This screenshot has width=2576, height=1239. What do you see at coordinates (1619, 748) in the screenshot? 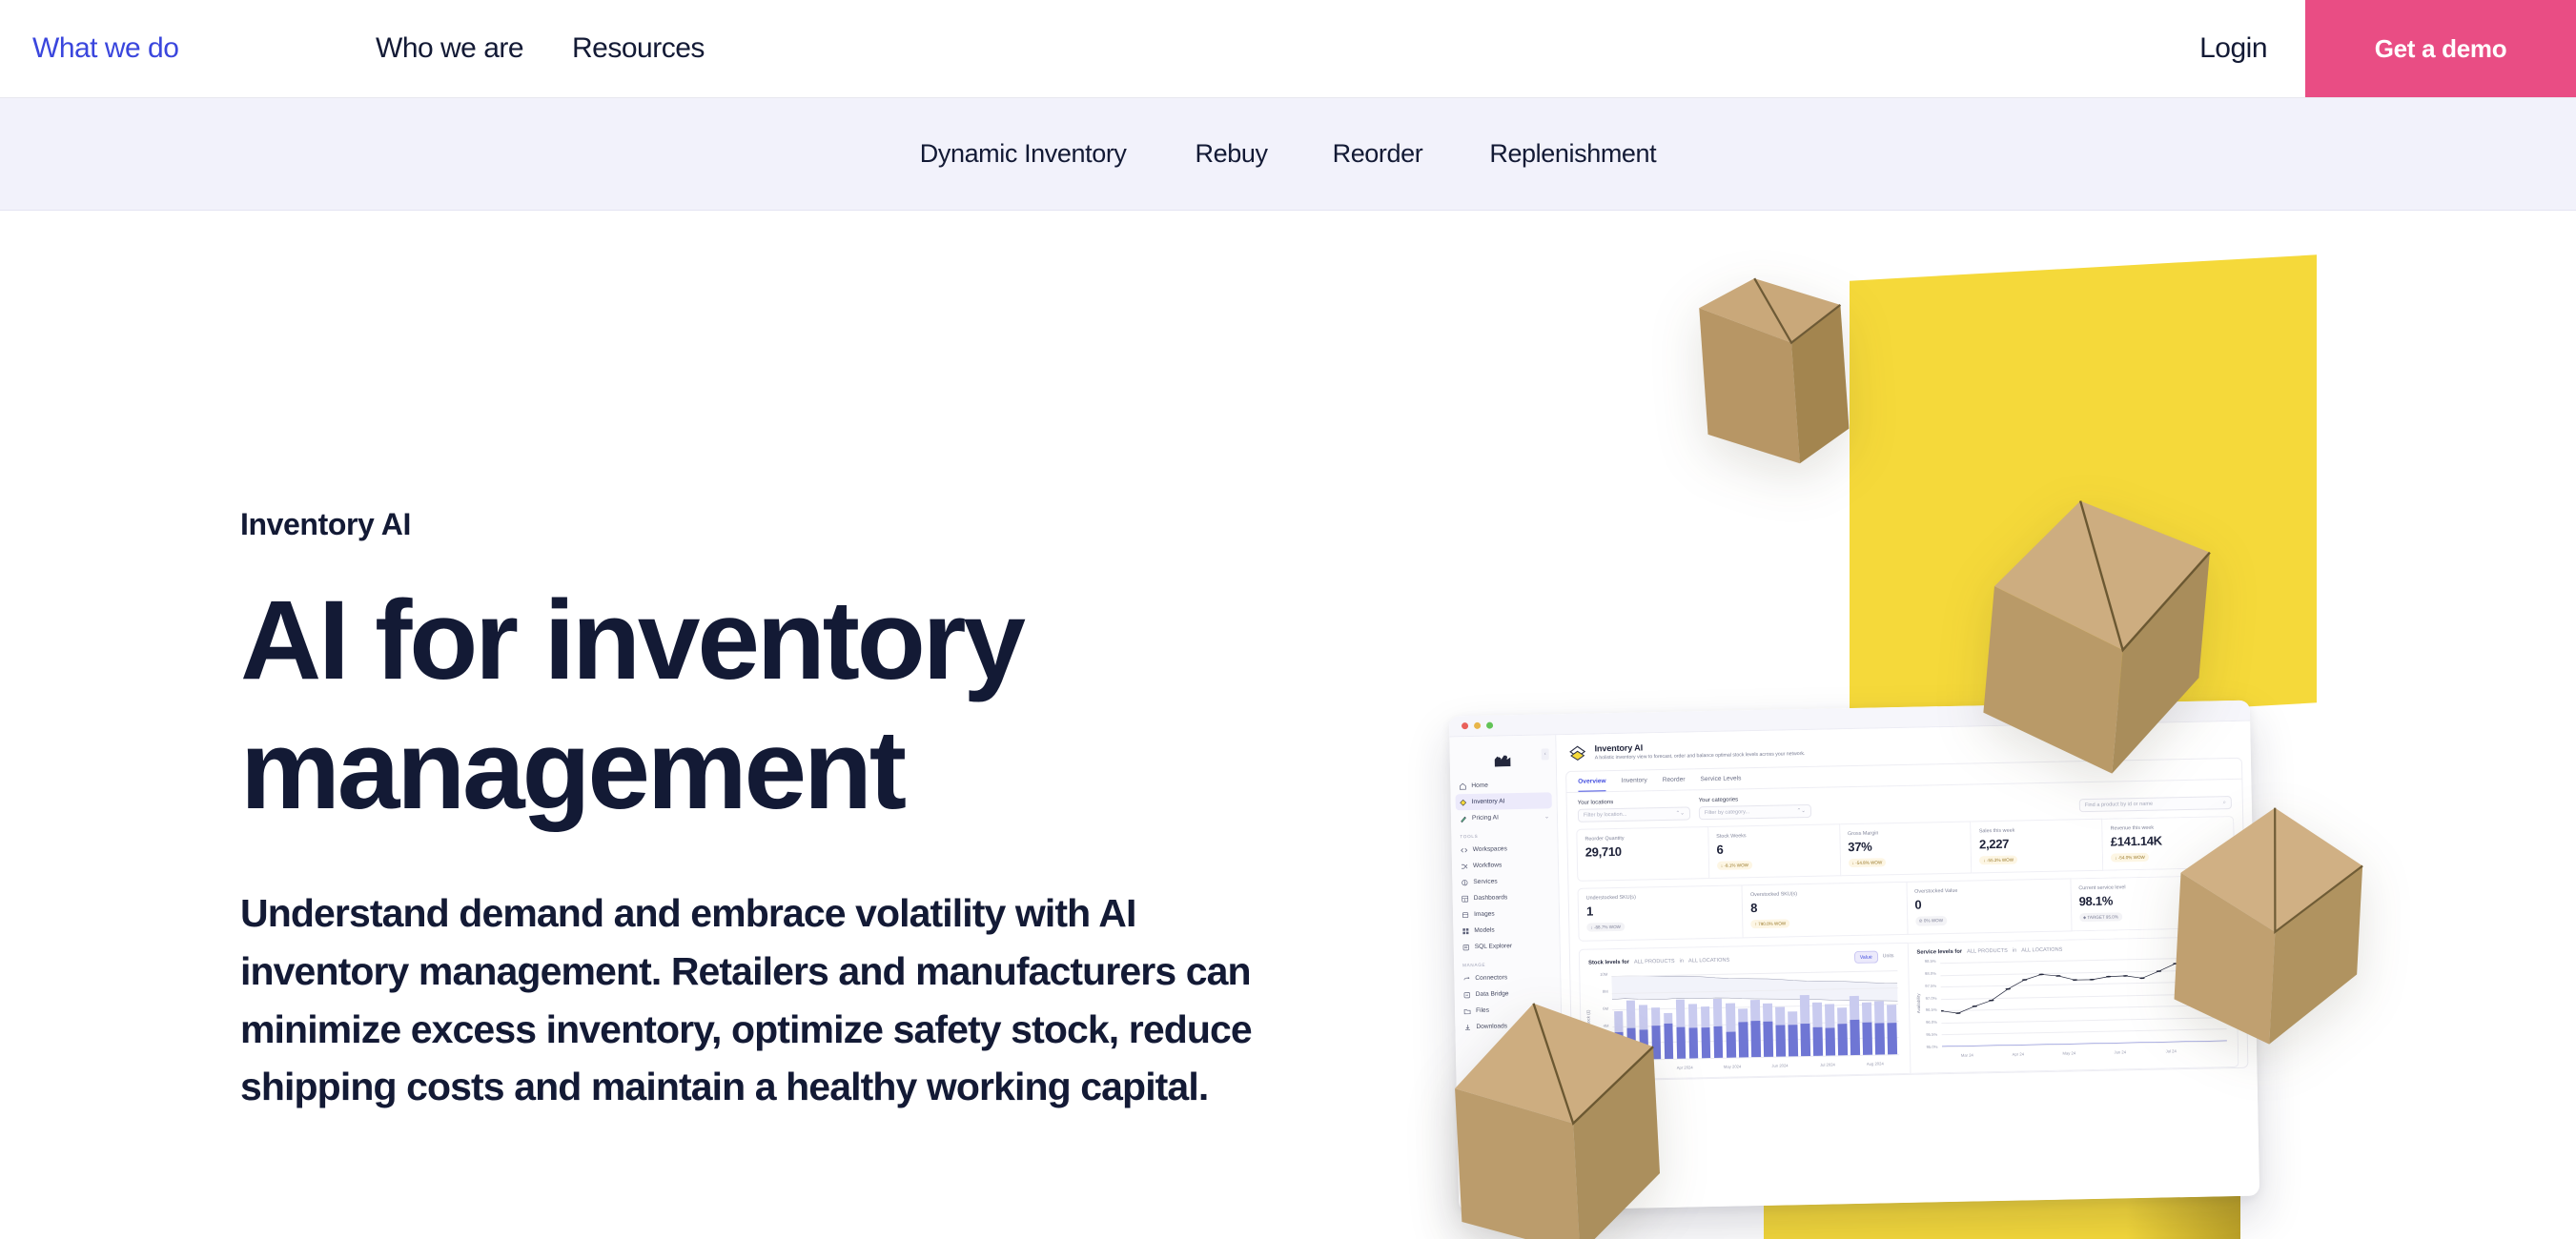
I see `app-title: Inventory AI` at bounding box center [1619, 748].